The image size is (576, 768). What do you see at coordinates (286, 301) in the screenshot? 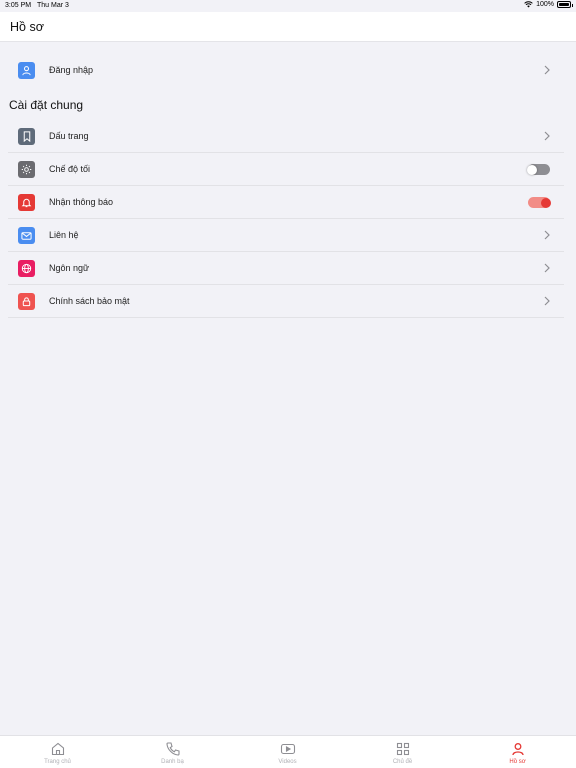
I see `settings-item-privacy-policy: Chính sách bảo mật` at bounding box center [286, 301].